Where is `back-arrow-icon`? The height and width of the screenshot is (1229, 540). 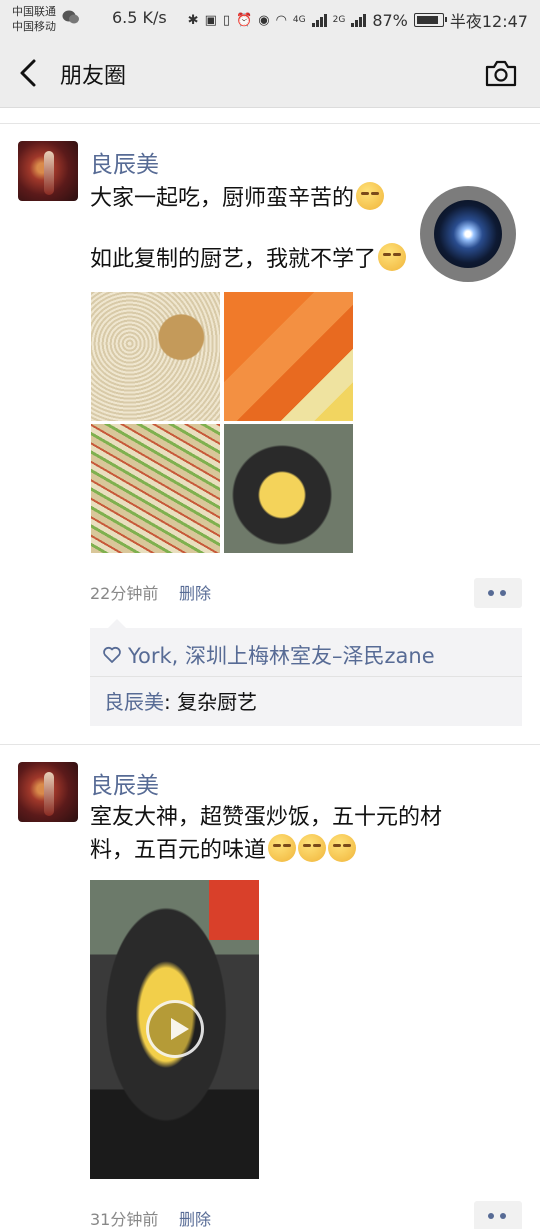
back-arrow-icon is located at coordinates (29, 73).